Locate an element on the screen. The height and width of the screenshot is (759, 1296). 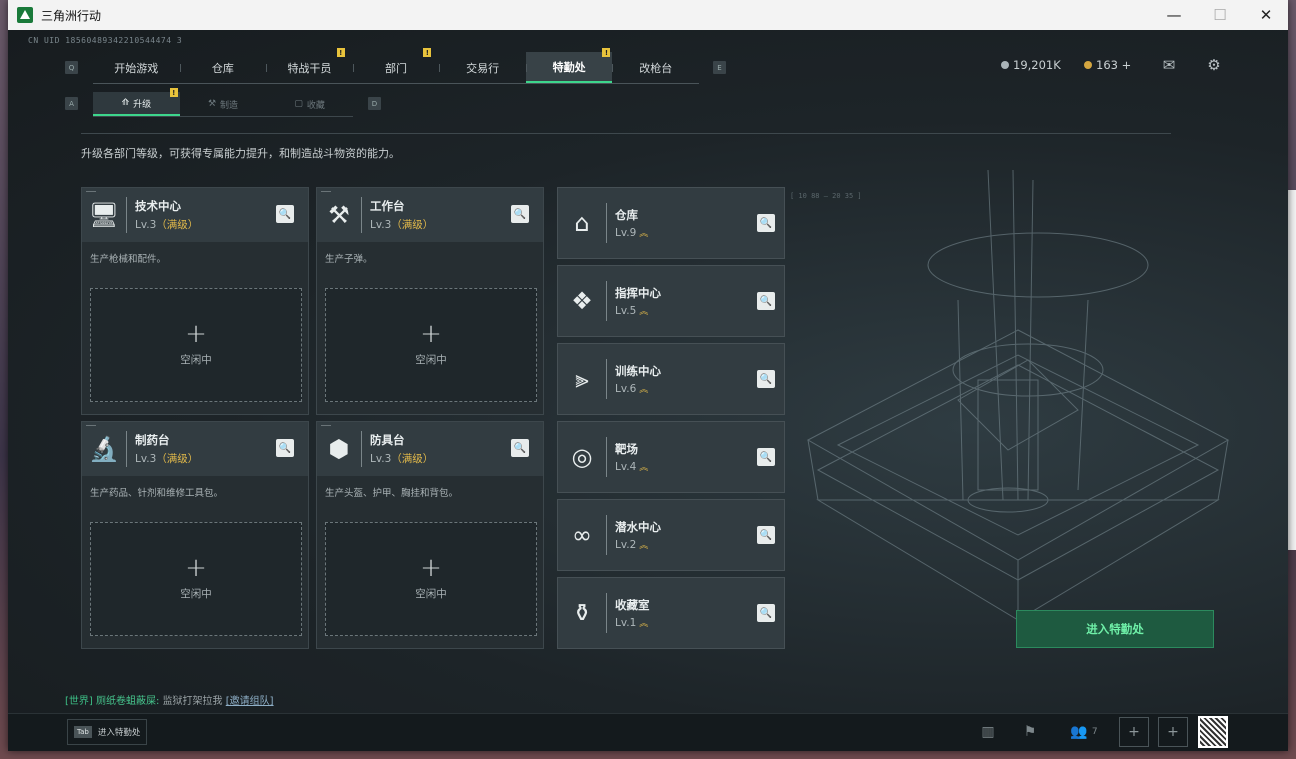
card-header: ⬢ 防具台 Lv.3（满级） 🔍 is located at coordinates (430, 449).